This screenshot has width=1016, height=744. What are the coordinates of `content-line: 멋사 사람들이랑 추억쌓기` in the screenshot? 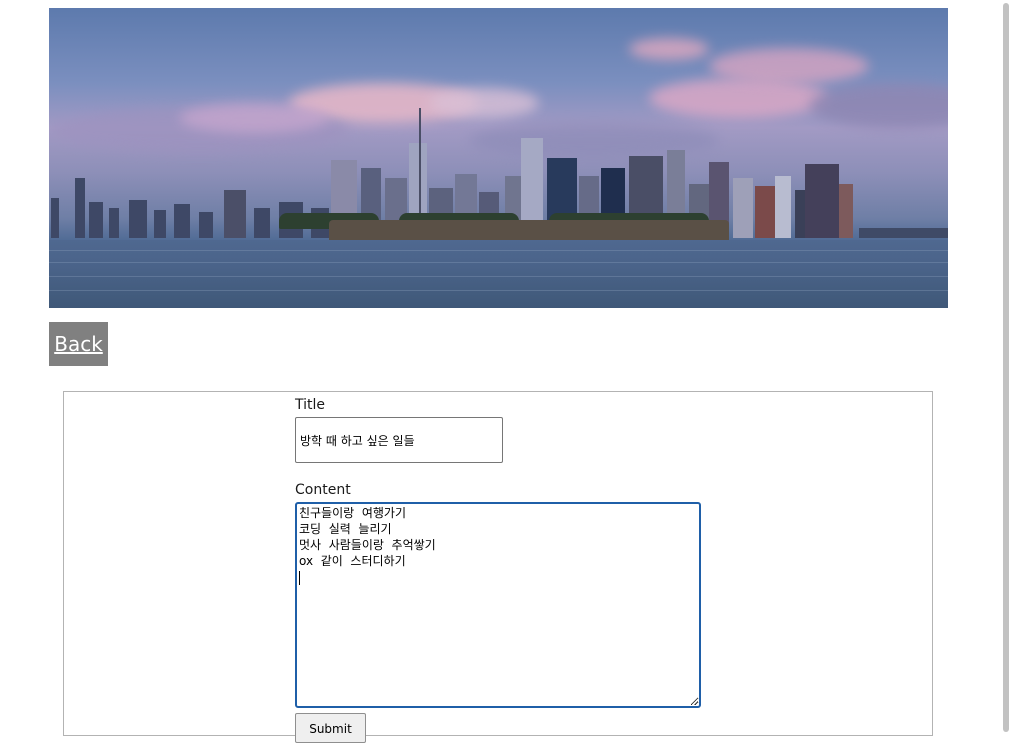 It's located at (367, 545).